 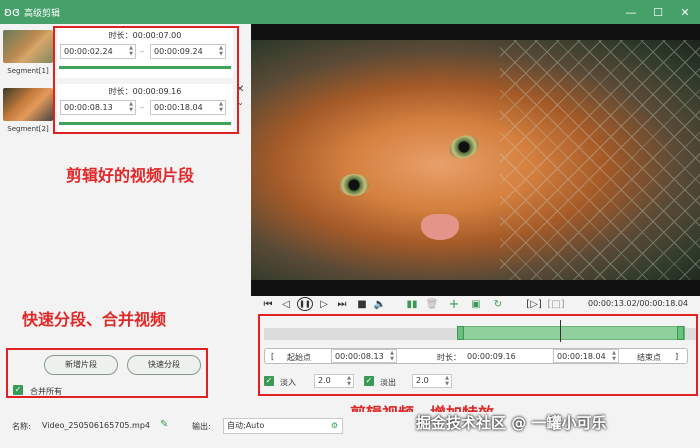 What do you see at coordinates (94, 319) in the screenshot?
I see `annotation-split-merge: 快速分段、合并视频` at bounding box center [94, 319].